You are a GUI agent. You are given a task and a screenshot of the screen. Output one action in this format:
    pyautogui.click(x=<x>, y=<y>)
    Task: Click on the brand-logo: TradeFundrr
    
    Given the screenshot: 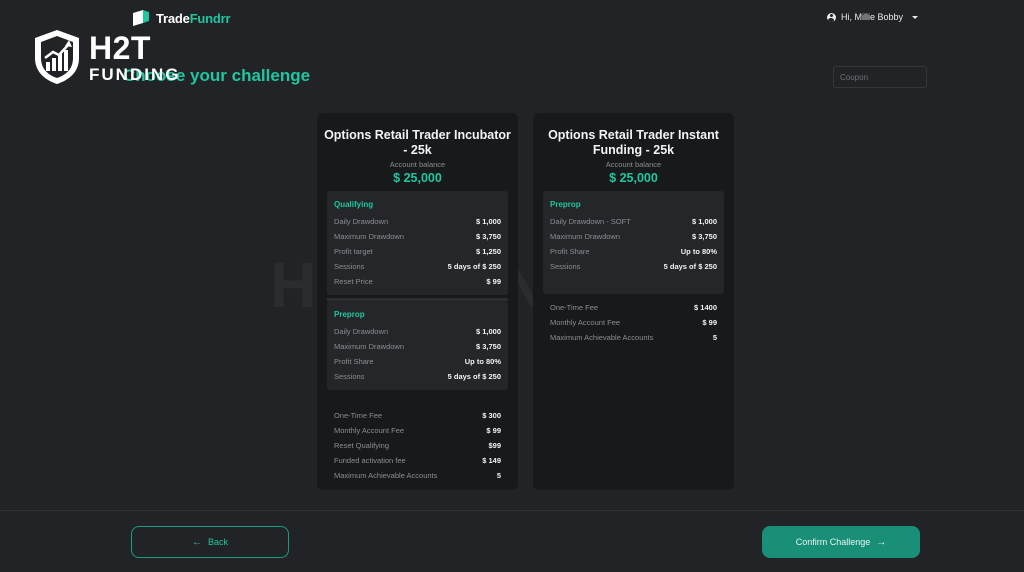 What is the action you would take?
    pyautogui.click(x=181, y=18)
    